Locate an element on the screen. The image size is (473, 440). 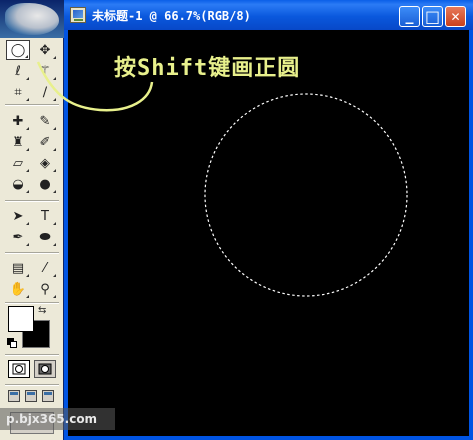
quick-mask-mode-button is located at coordinates (45, 369).